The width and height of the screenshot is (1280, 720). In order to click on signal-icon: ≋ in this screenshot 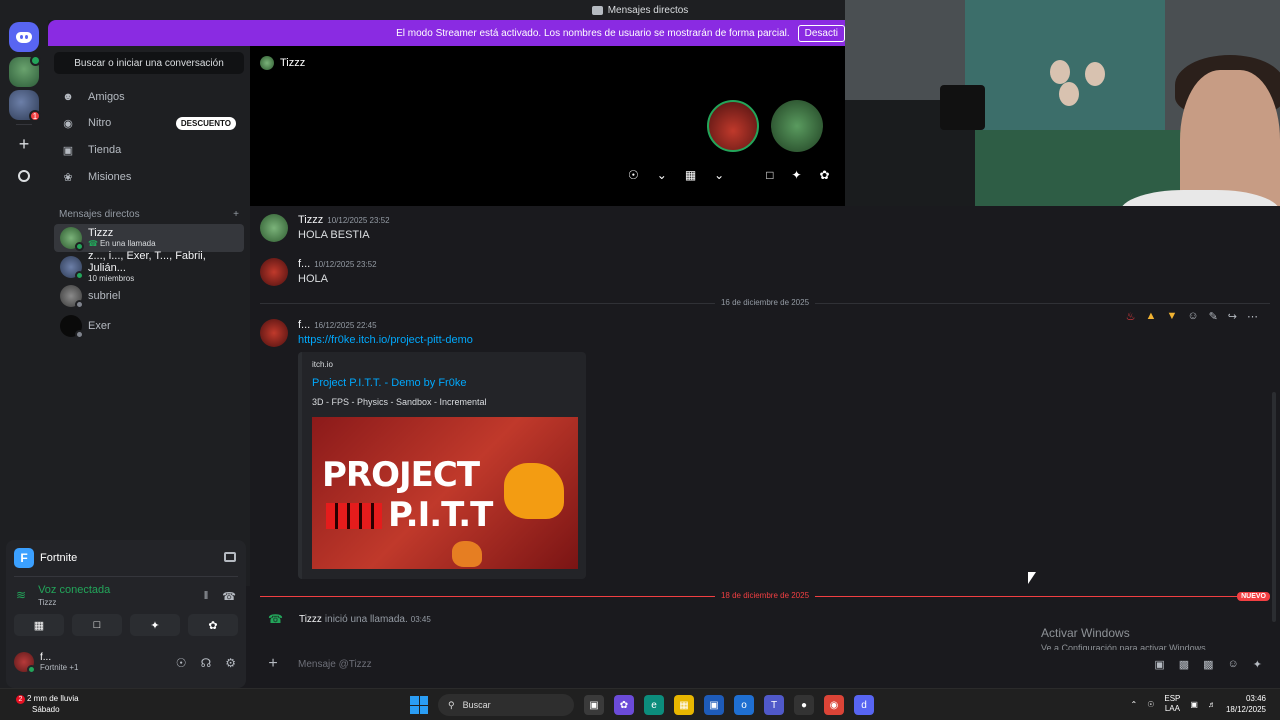, I will do `click(21, 595)`.